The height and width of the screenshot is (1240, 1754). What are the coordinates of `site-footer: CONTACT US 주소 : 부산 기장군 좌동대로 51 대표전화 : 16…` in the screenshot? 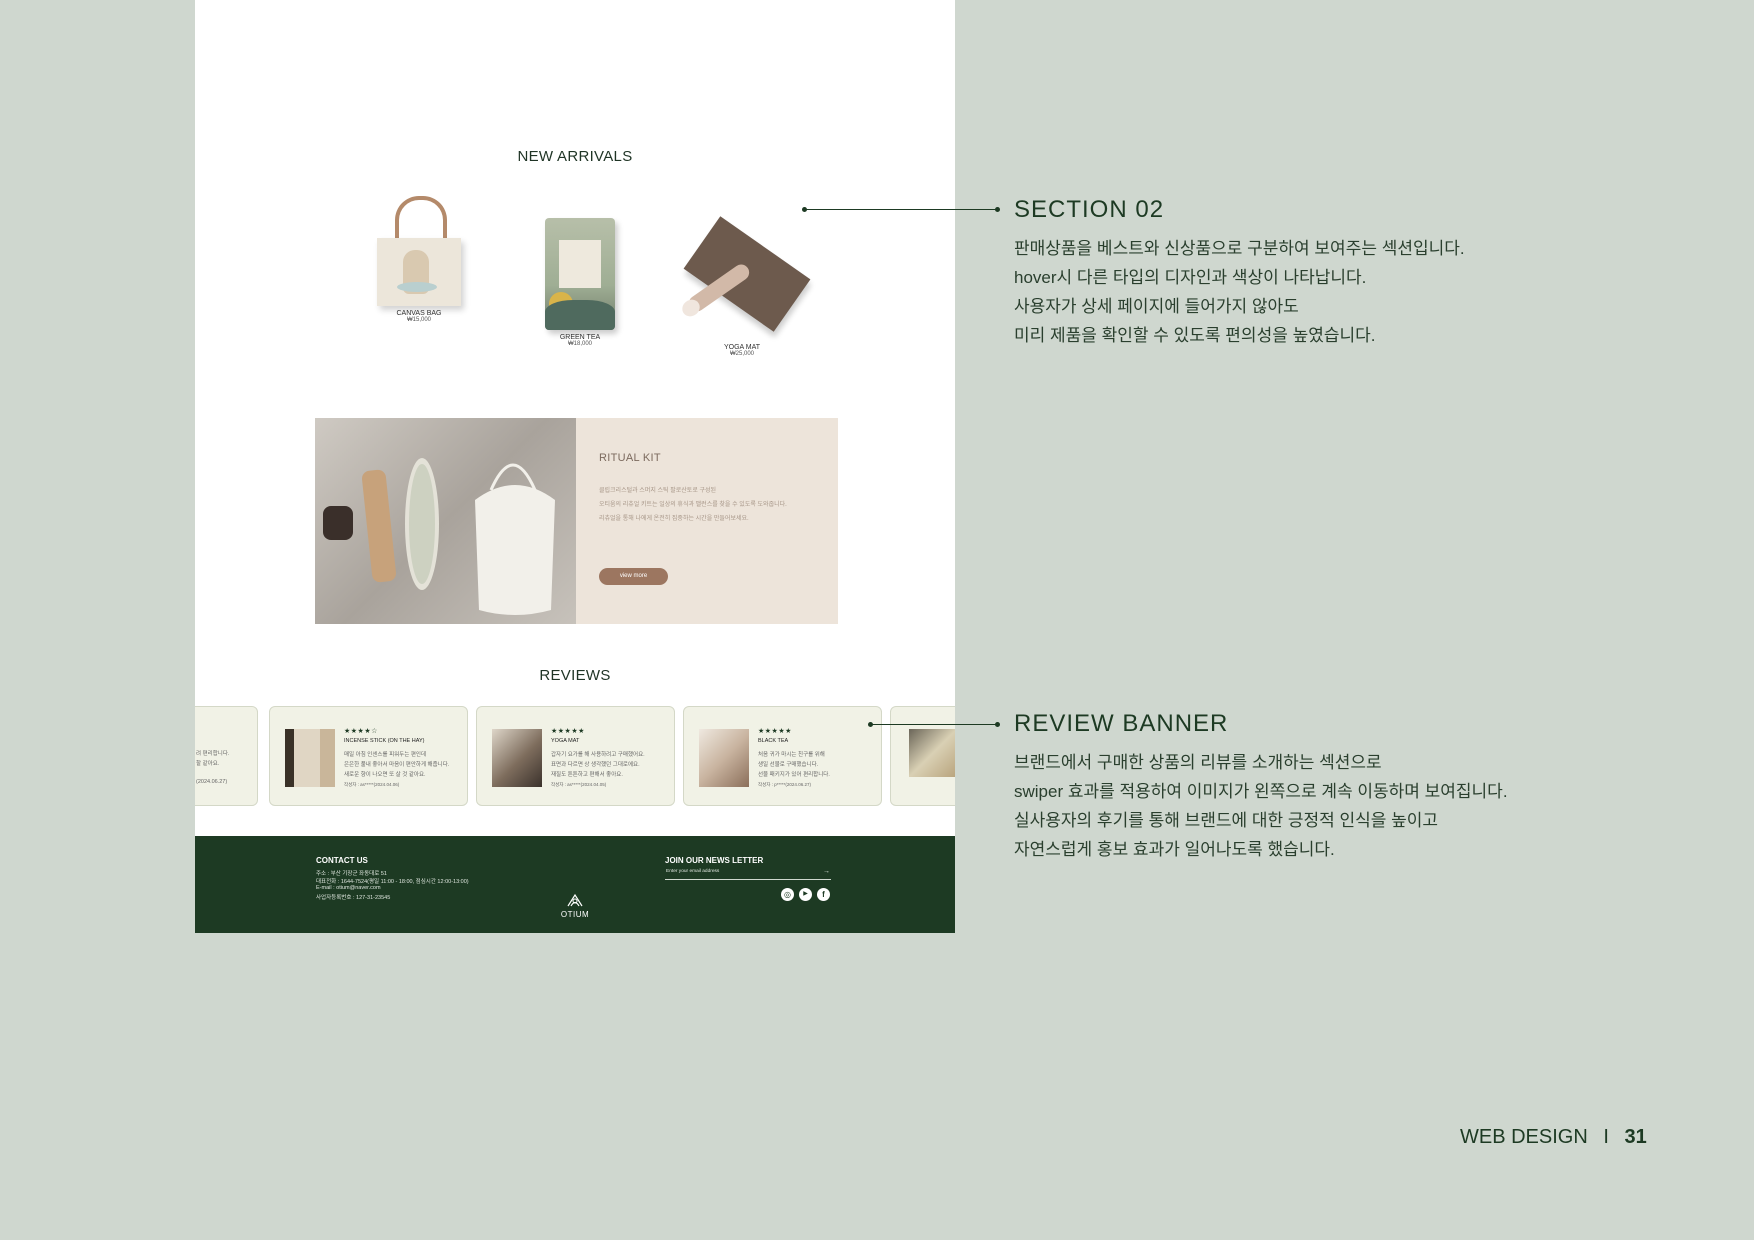 It's located at (575, 884).